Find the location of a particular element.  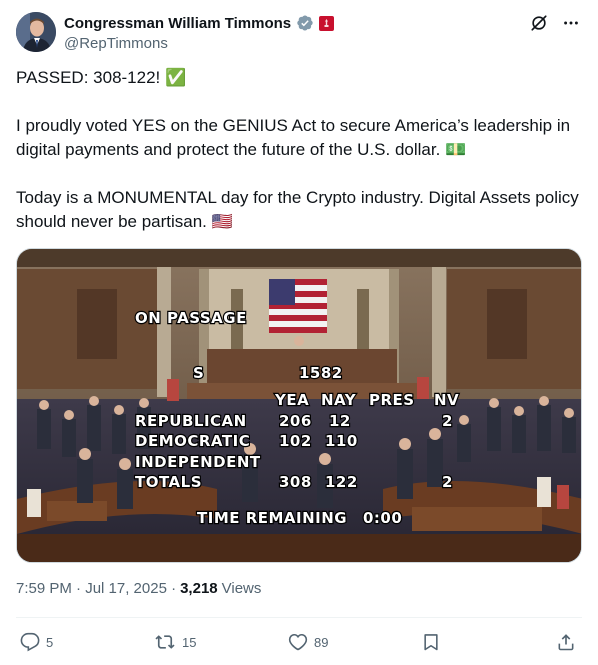

vote-board-row-nay: 110 is located at coordinates (341, 441).